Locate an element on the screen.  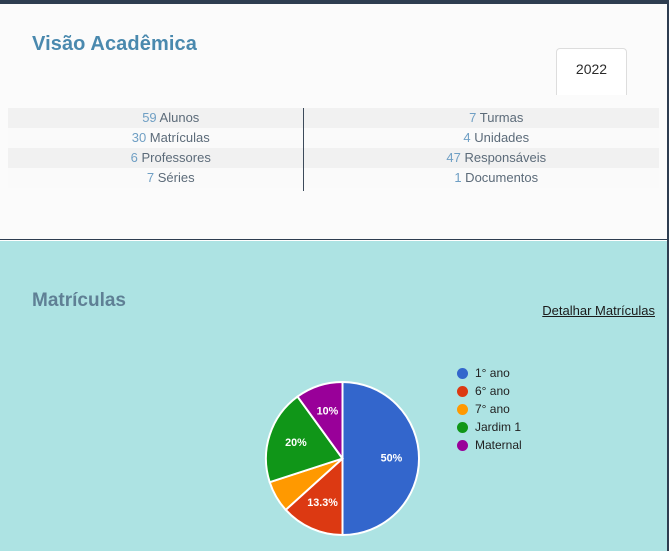
legend-item: 1° ano is located at coordinates (537, 373).